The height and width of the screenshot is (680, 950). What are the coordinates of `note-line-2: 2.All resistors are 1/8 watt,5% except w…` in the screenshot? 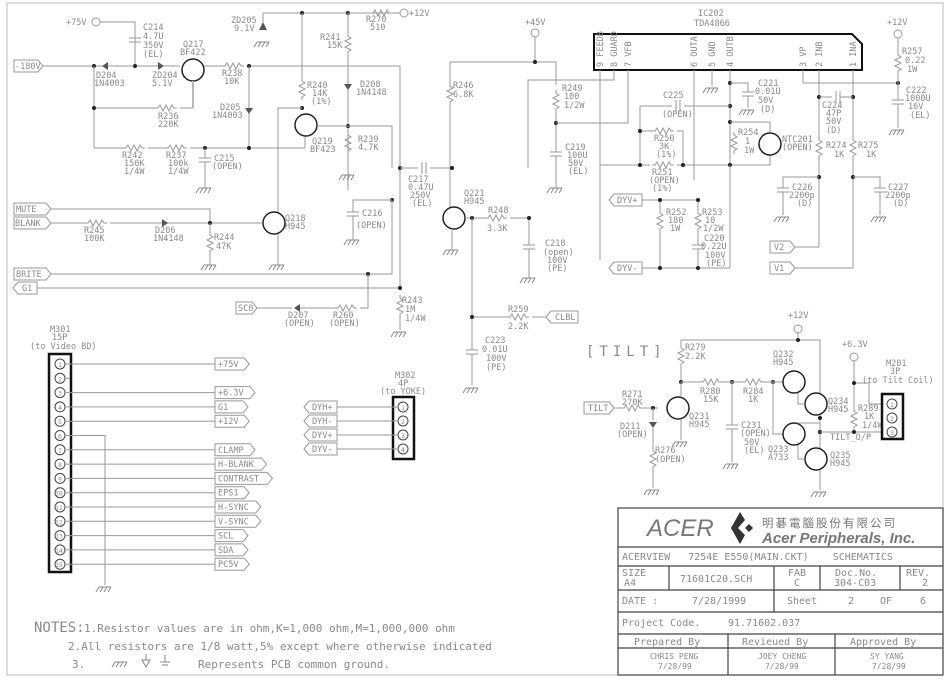 It's located at (280, 646).